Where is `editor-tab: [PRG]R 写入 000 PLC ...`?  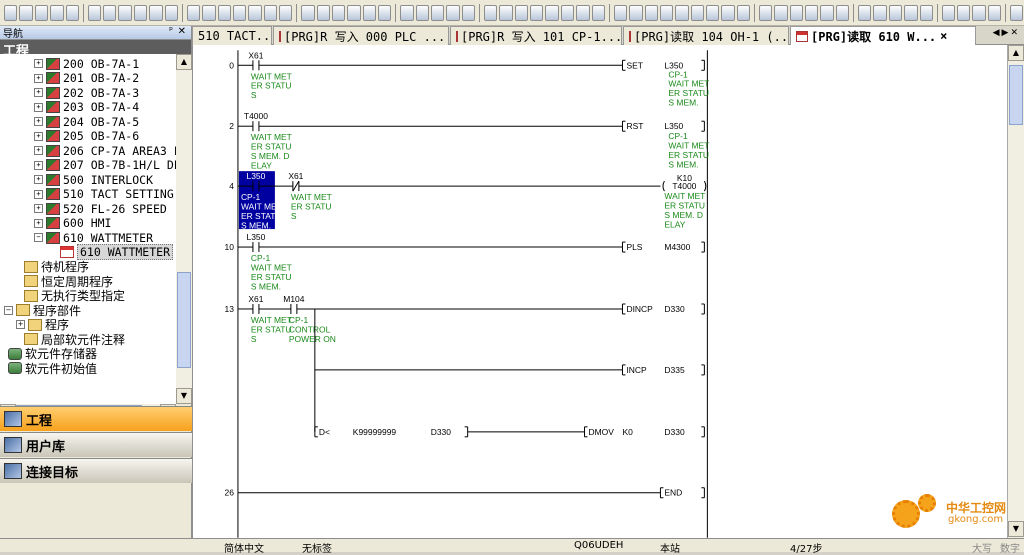
editor-tab: [PRG]R 写入 000 PLC ... is located at coordinates (361, 35).